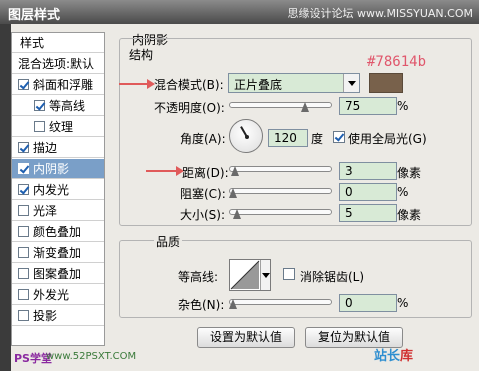 Image resolution: width=479 pixels, height=371 pixels. Describe the element at coordinates (246, 337) in the screenshot. I see `make-default-button: 设置为默认值` at that location.